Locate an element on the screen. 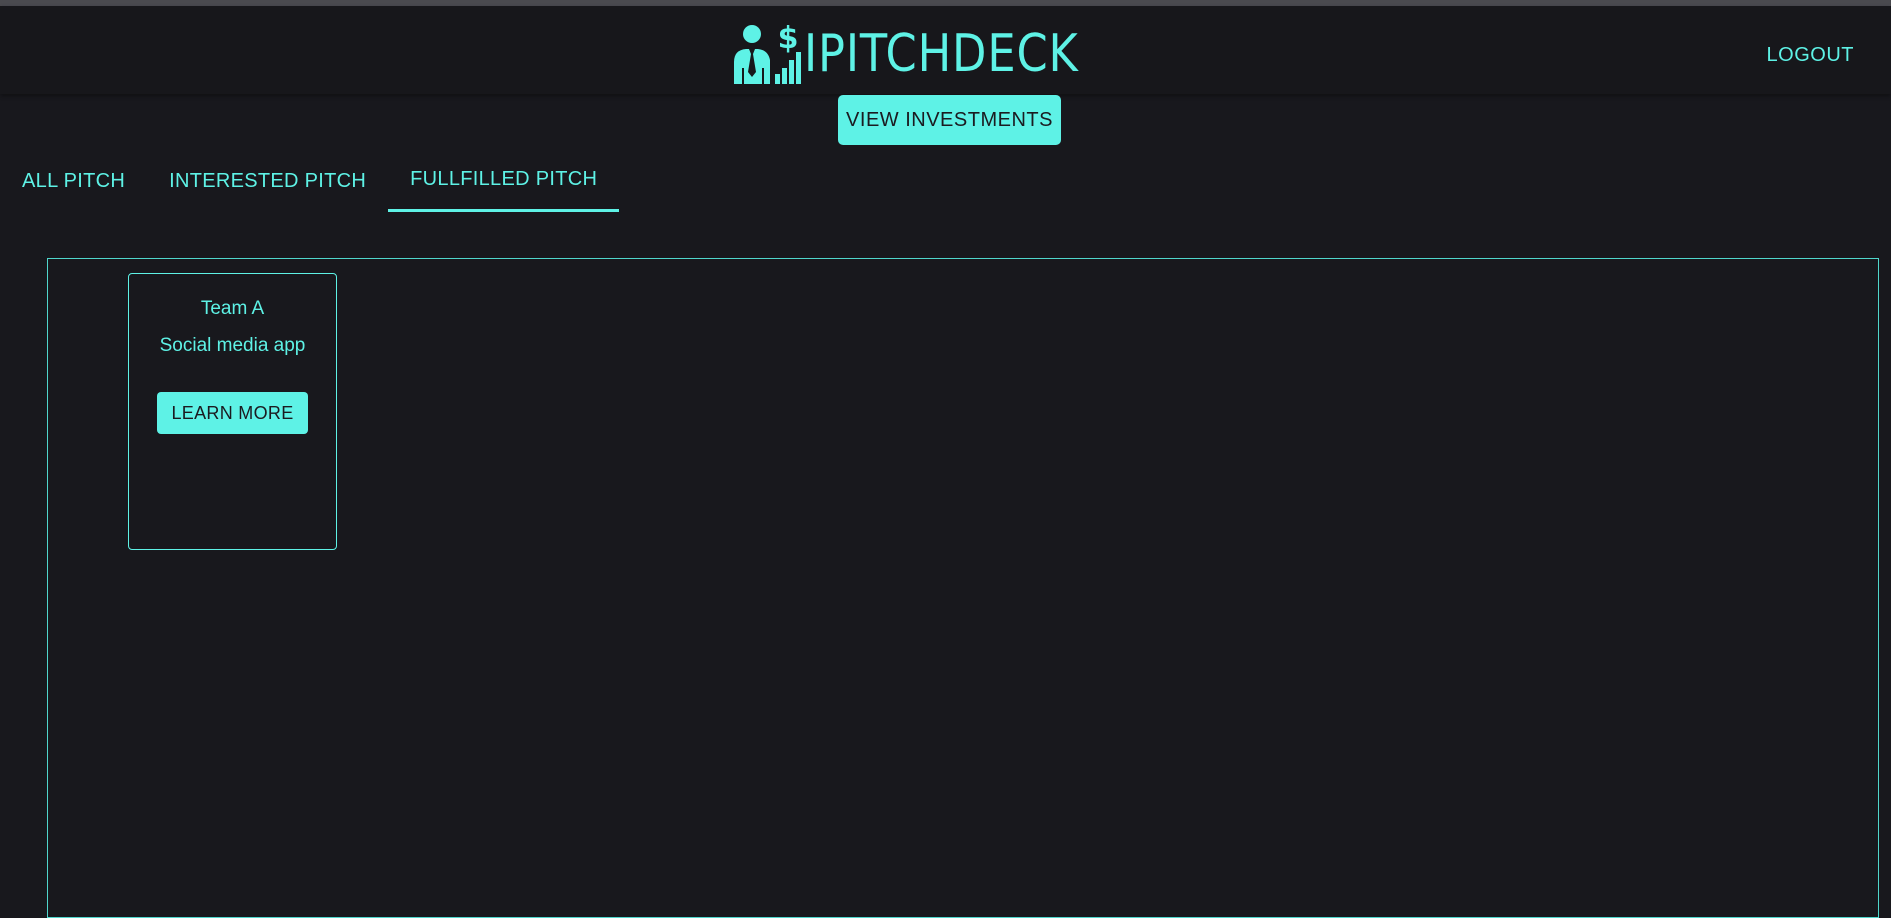  learn-more-button: LEARN MORE is located at coordinates (232, 413).